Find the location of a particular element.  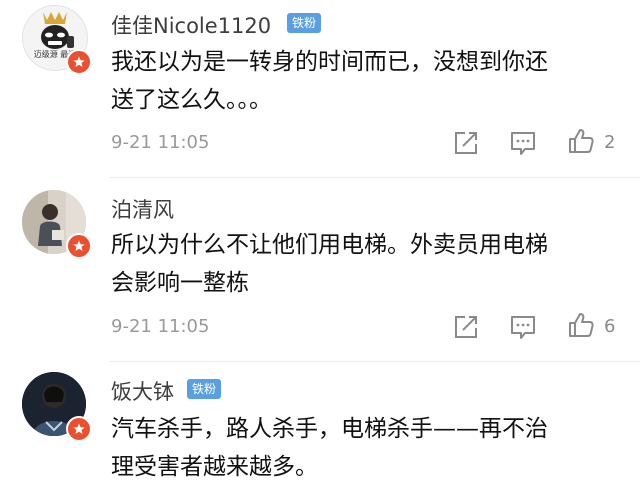

username: 佳佳Nicole1120 is located at coordinates (191, 25).